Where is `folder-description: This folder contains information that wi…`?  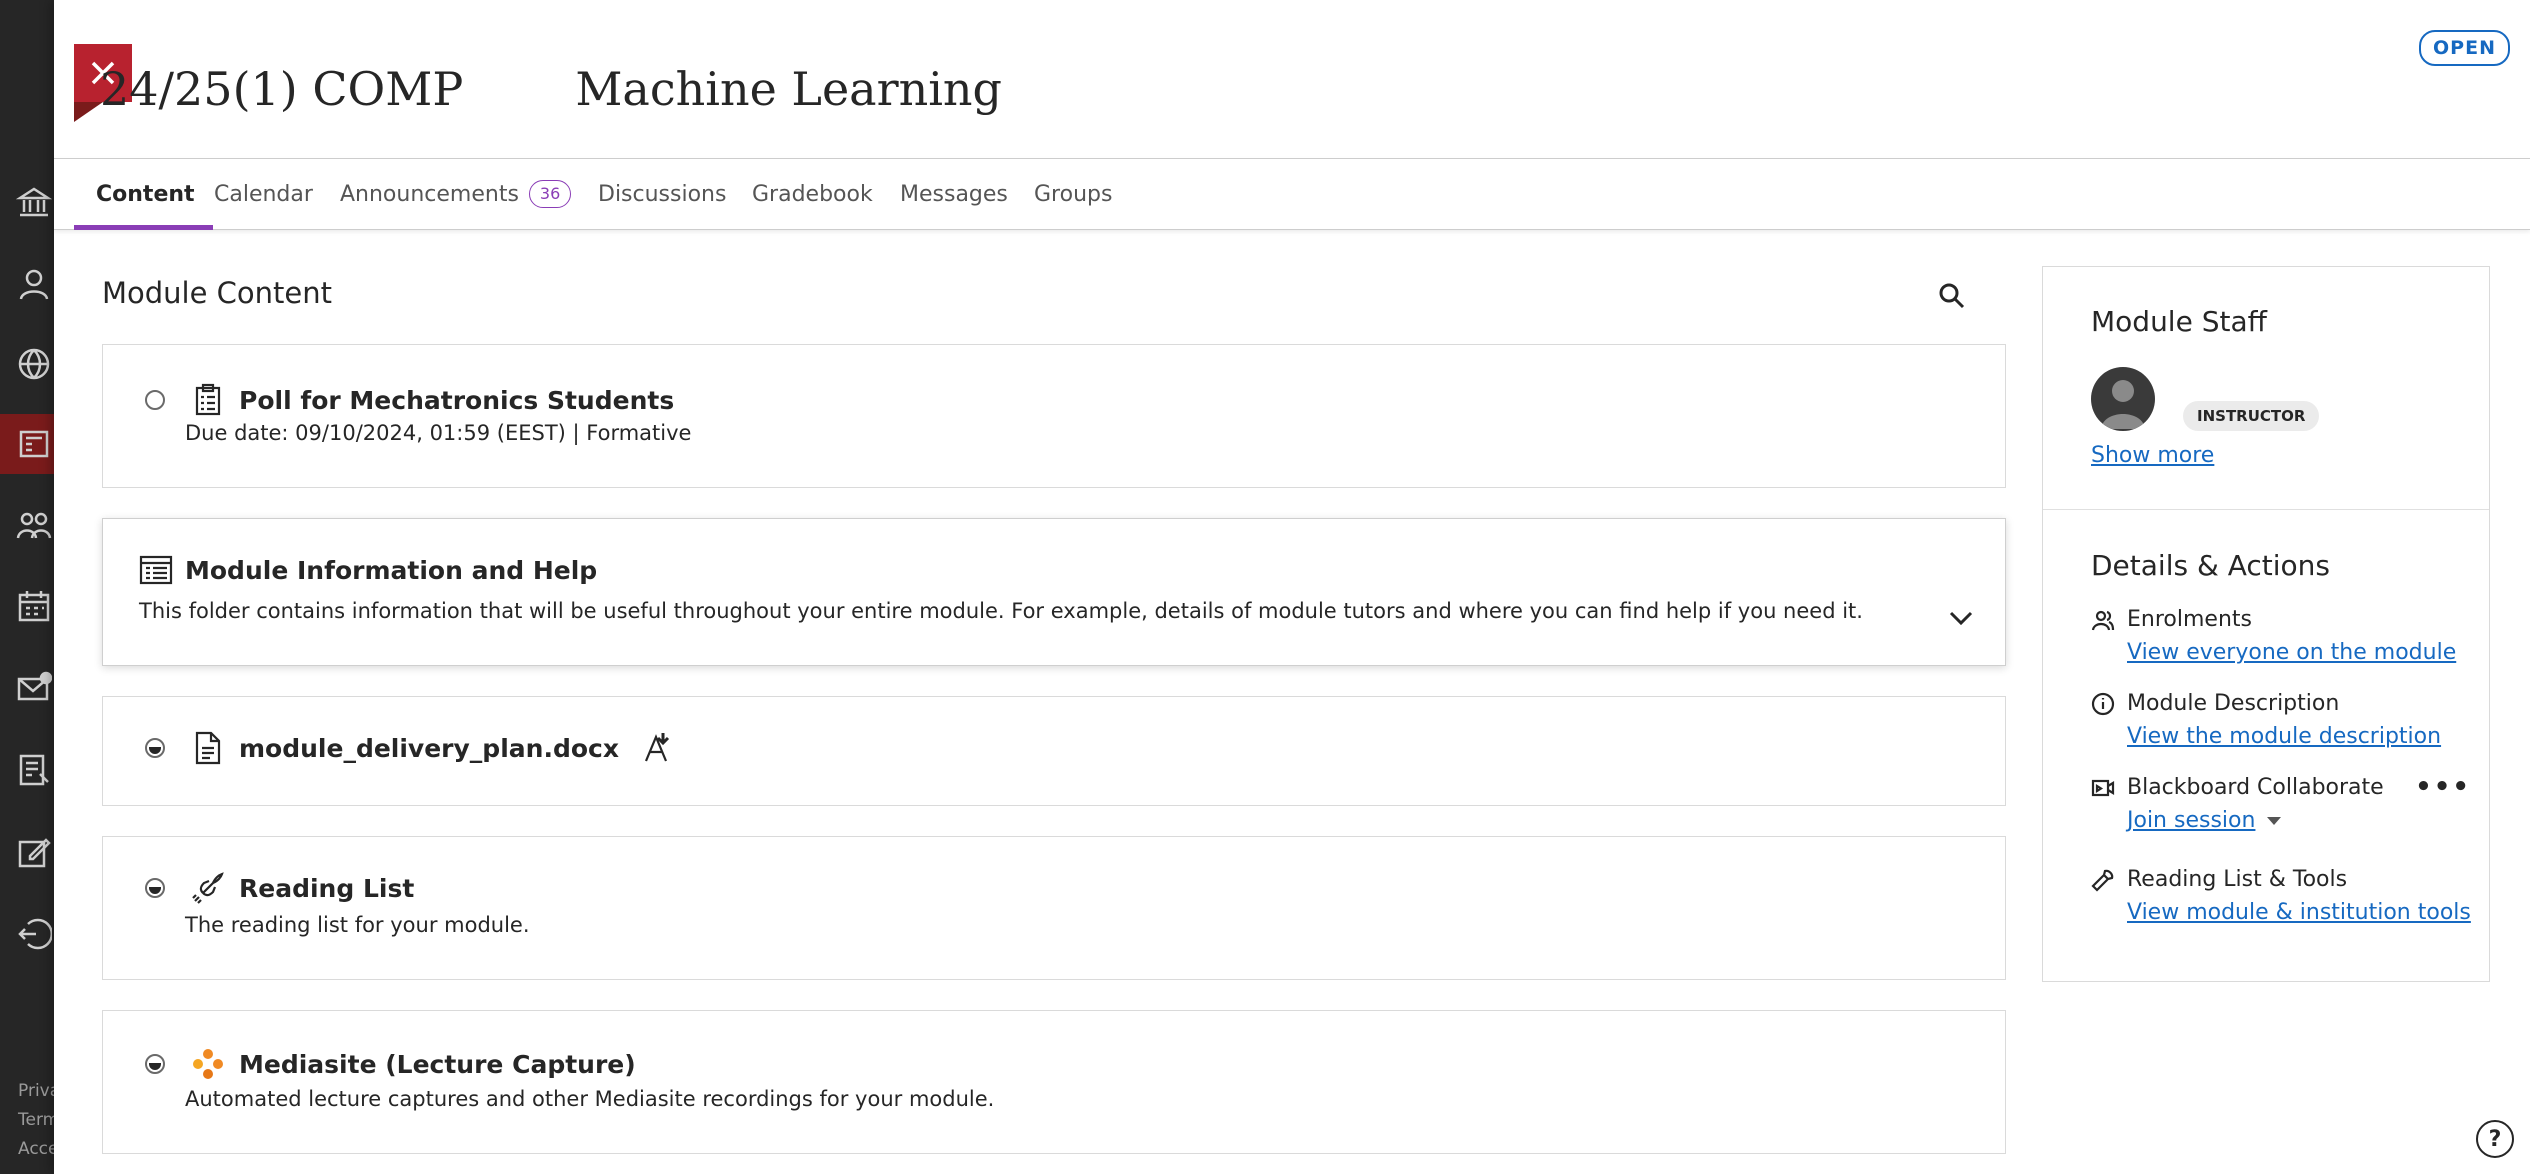
folder-description: This folder contains information that wi… is located at coordinates (1001, 611).